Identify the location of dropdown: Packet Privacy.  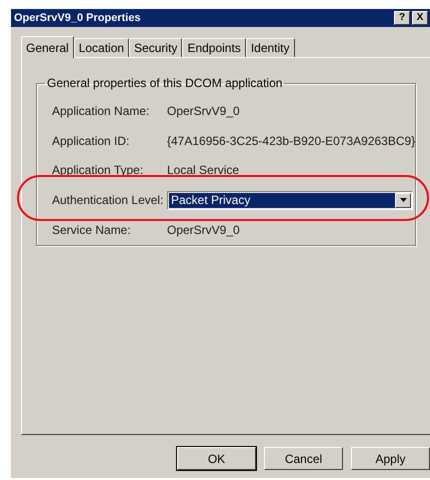
(290, 200).